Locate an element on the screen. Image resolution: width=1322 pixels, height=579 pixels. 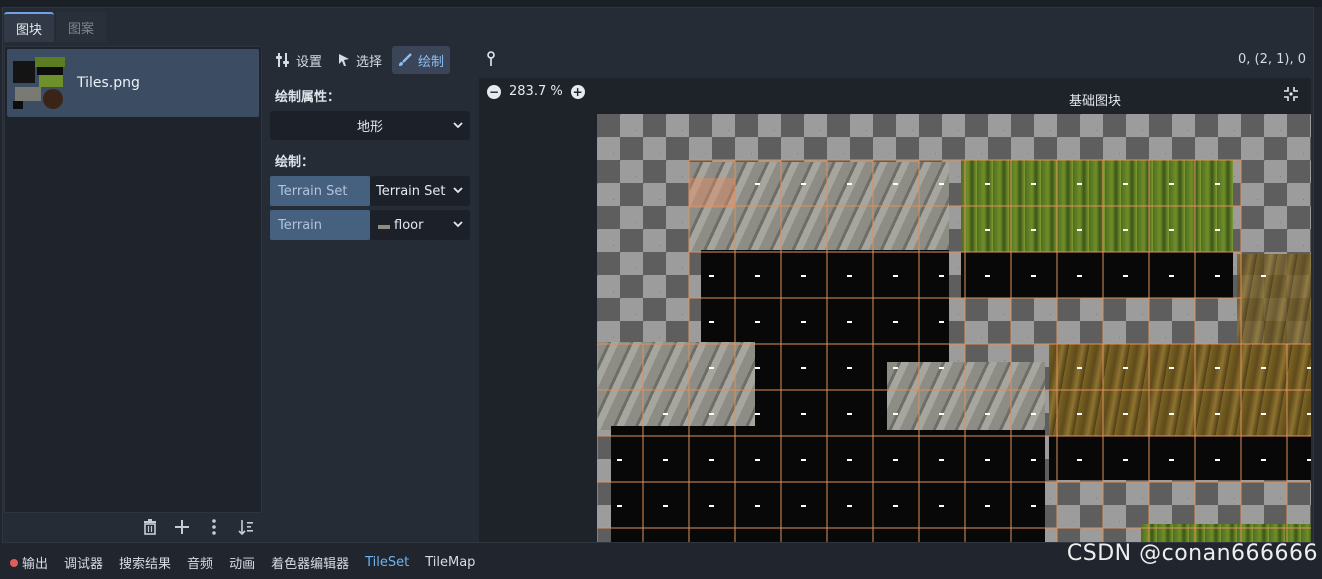
tileset-thumbnail is located at coordinates (39, 83).